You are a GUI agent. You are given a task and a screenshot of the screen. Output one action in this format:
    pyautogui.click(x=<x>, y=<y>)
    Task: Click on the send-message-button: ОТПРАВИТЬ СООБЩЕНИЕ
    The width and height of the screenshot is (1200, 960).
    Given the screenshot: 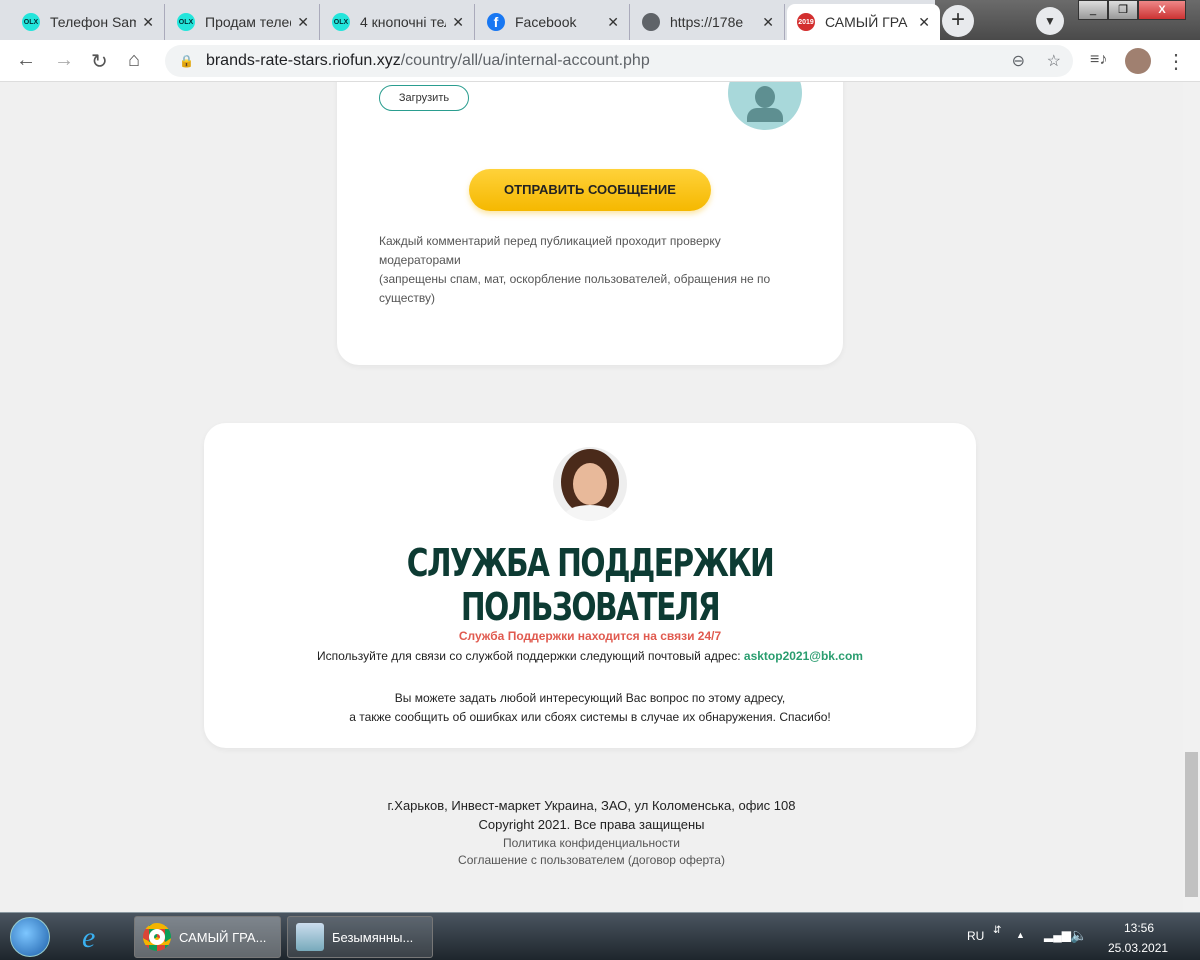 What is the action you would take?
    pyautogui.click(x=590, y=190)
    